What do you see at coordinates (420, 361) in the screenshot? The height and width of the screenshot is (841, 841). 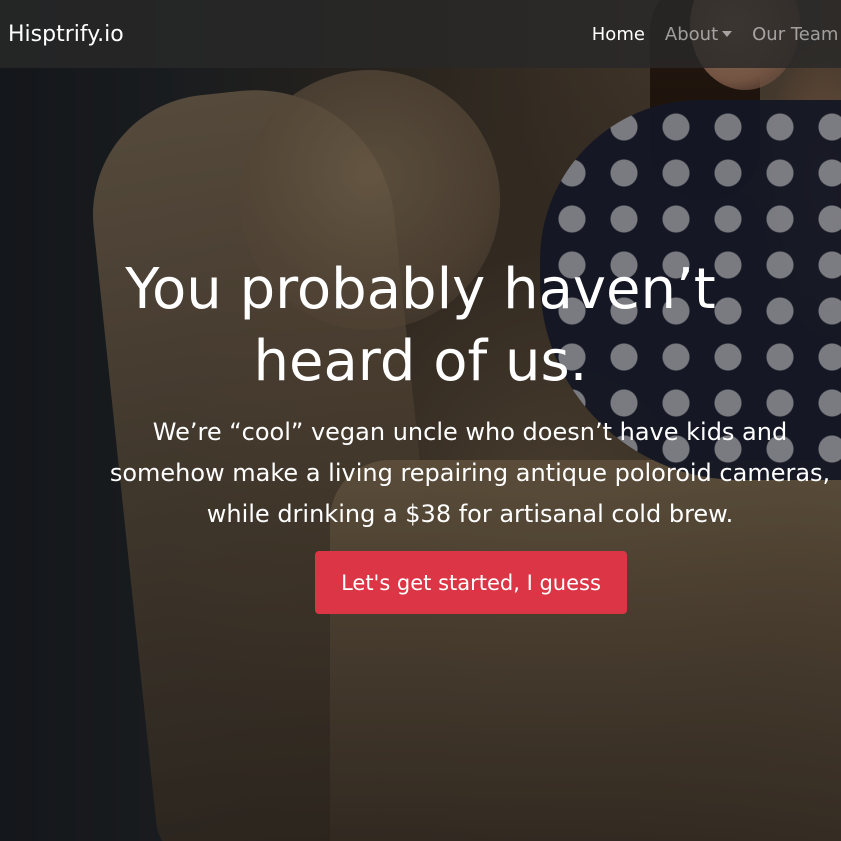 I see `hero-title-line: heard of us.` at bounding box center [420, 361].